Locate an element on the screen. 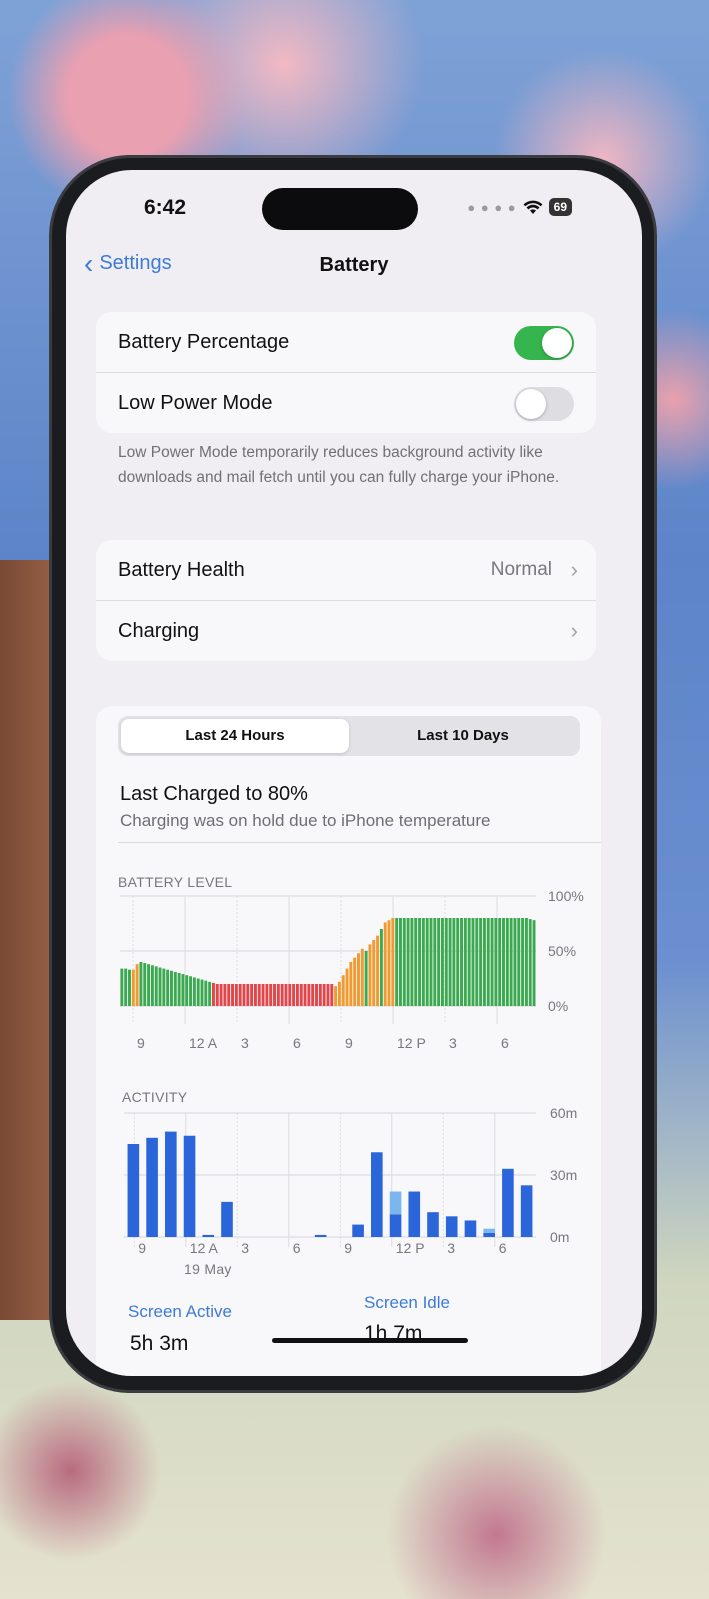 The height and width of the screenshot is (1599, 709). activity-x-tick: 3 is located at coordinates (451, 1248).